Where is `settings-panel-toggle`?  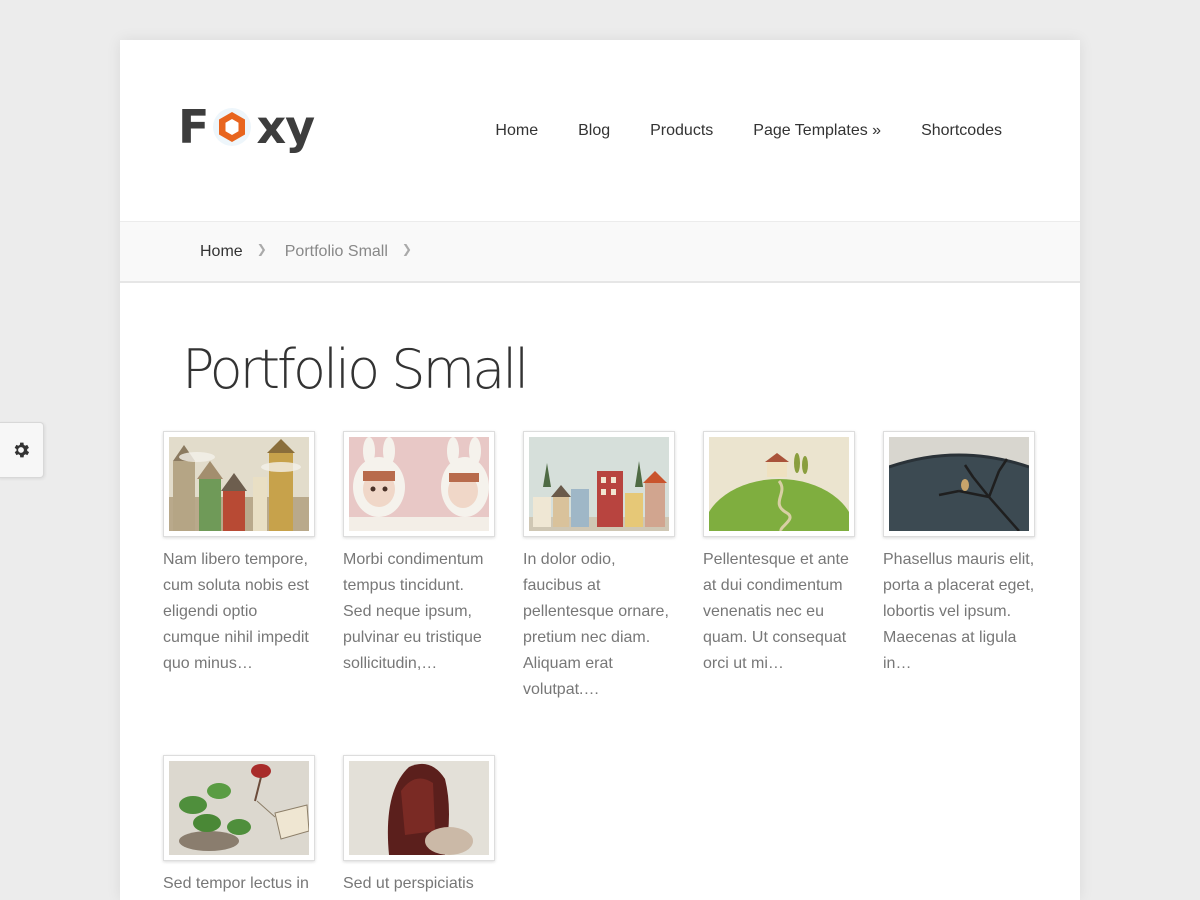
settings-panel-toggle is located at coordinates (22, 450).